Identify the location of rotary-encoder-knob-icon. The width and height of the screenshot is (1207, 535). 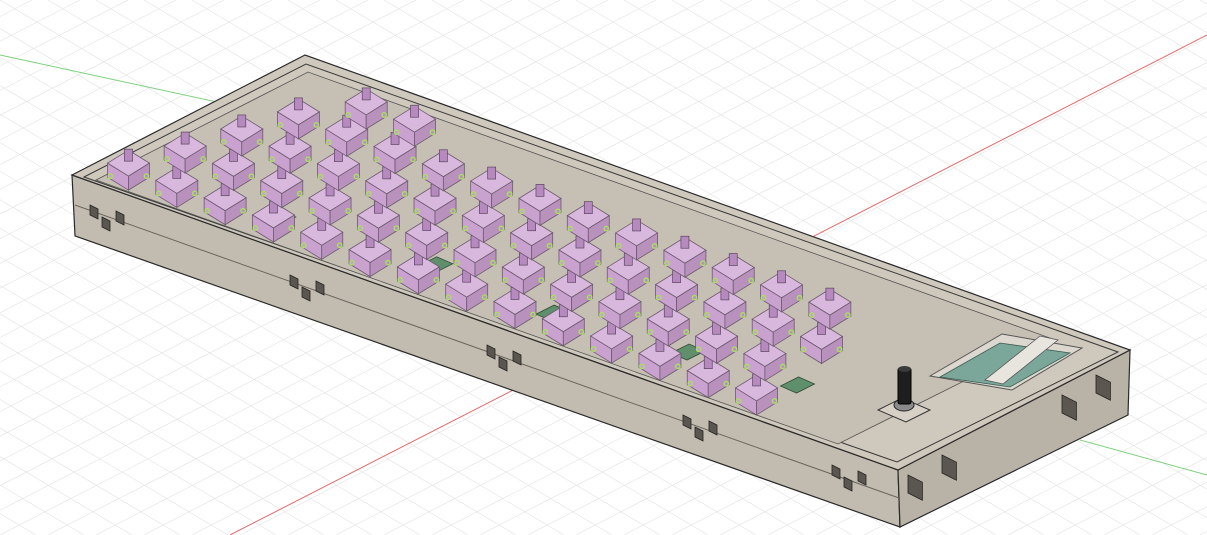
(904, 386).